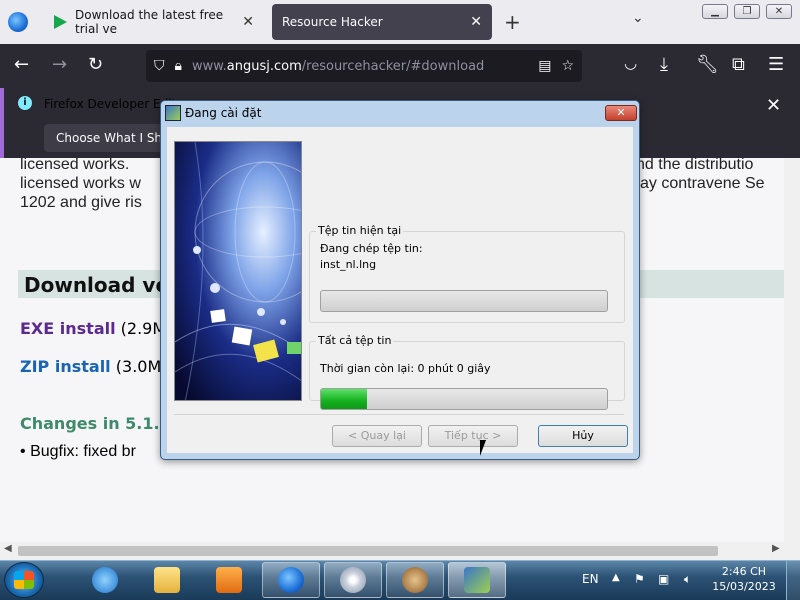 The width and height of the screenshot is (800, 600). What do you see at coordinates (368, 551) in the screenshot?
I see `horizontal-scroll-thumb` at bounding box center [368, 551].